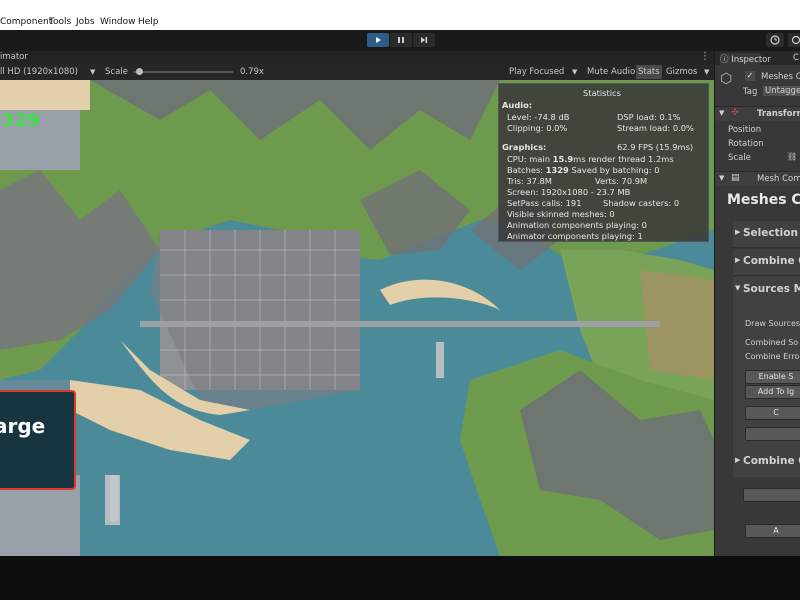 The image size is (800, 600). I want to click on stats-batches-value: 1329, so click(557, 170).